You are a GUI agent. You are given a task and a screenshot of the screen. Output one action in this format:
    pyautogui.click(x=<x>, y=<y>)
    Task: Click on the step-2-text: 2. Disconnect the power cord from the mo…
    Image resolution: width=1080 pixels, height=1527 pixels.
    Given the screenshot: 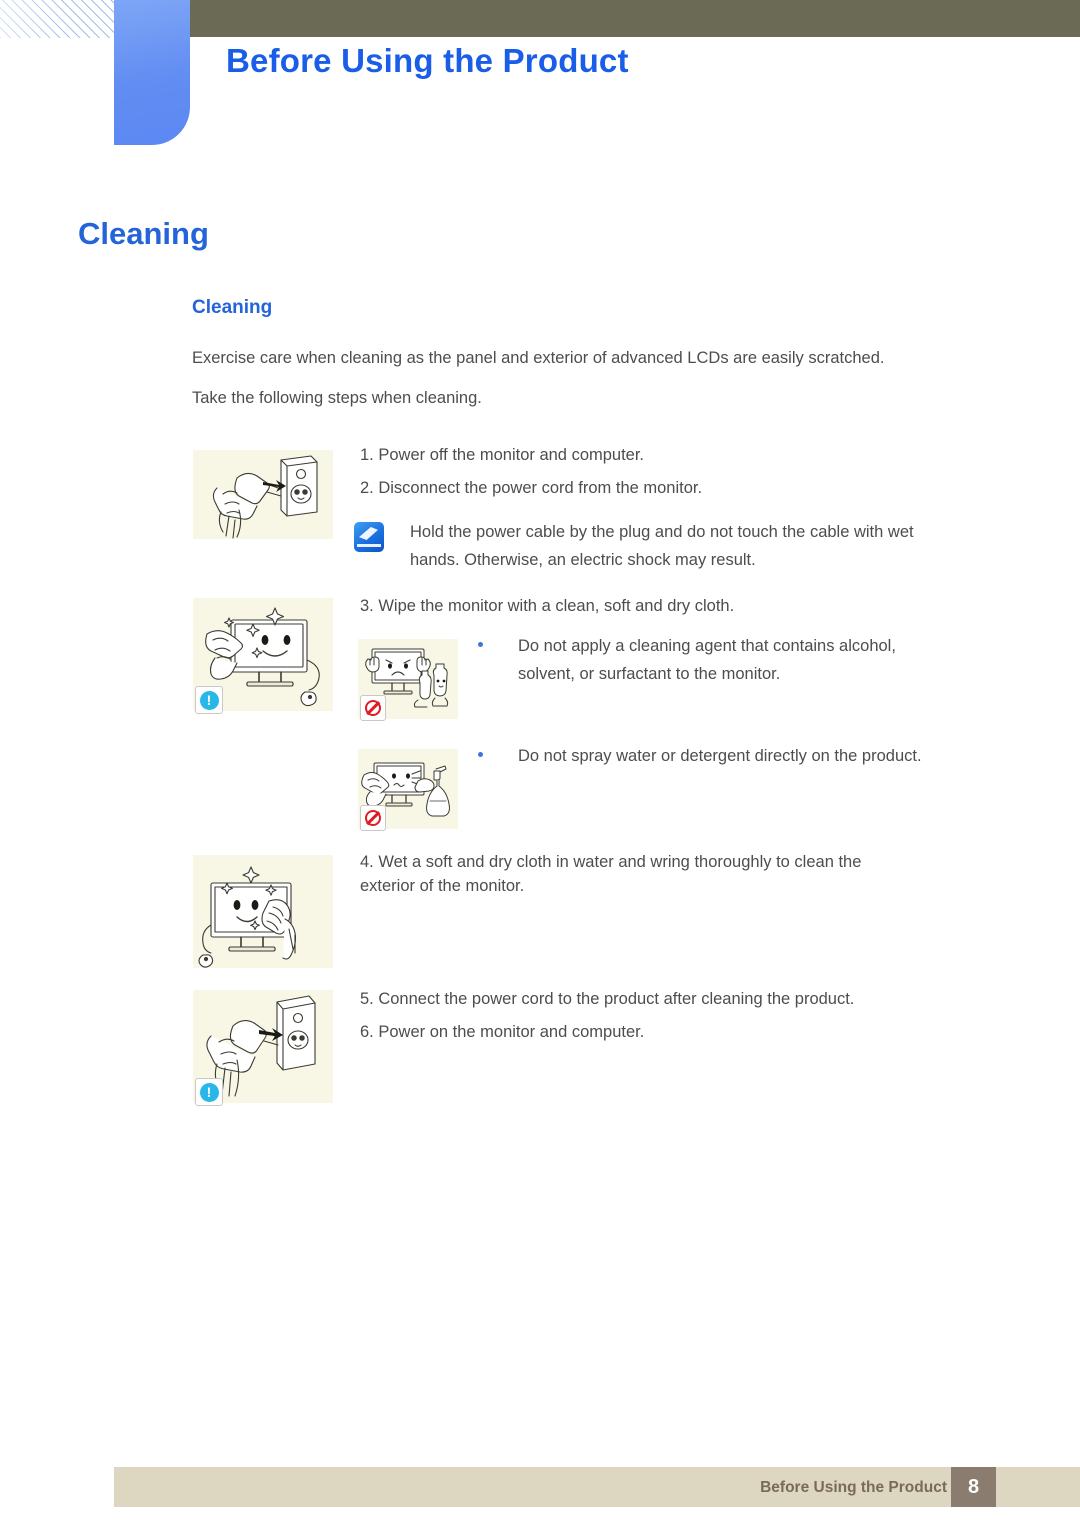 What is the action you would take?
    pyautogui.click(x=531, y=488)
    